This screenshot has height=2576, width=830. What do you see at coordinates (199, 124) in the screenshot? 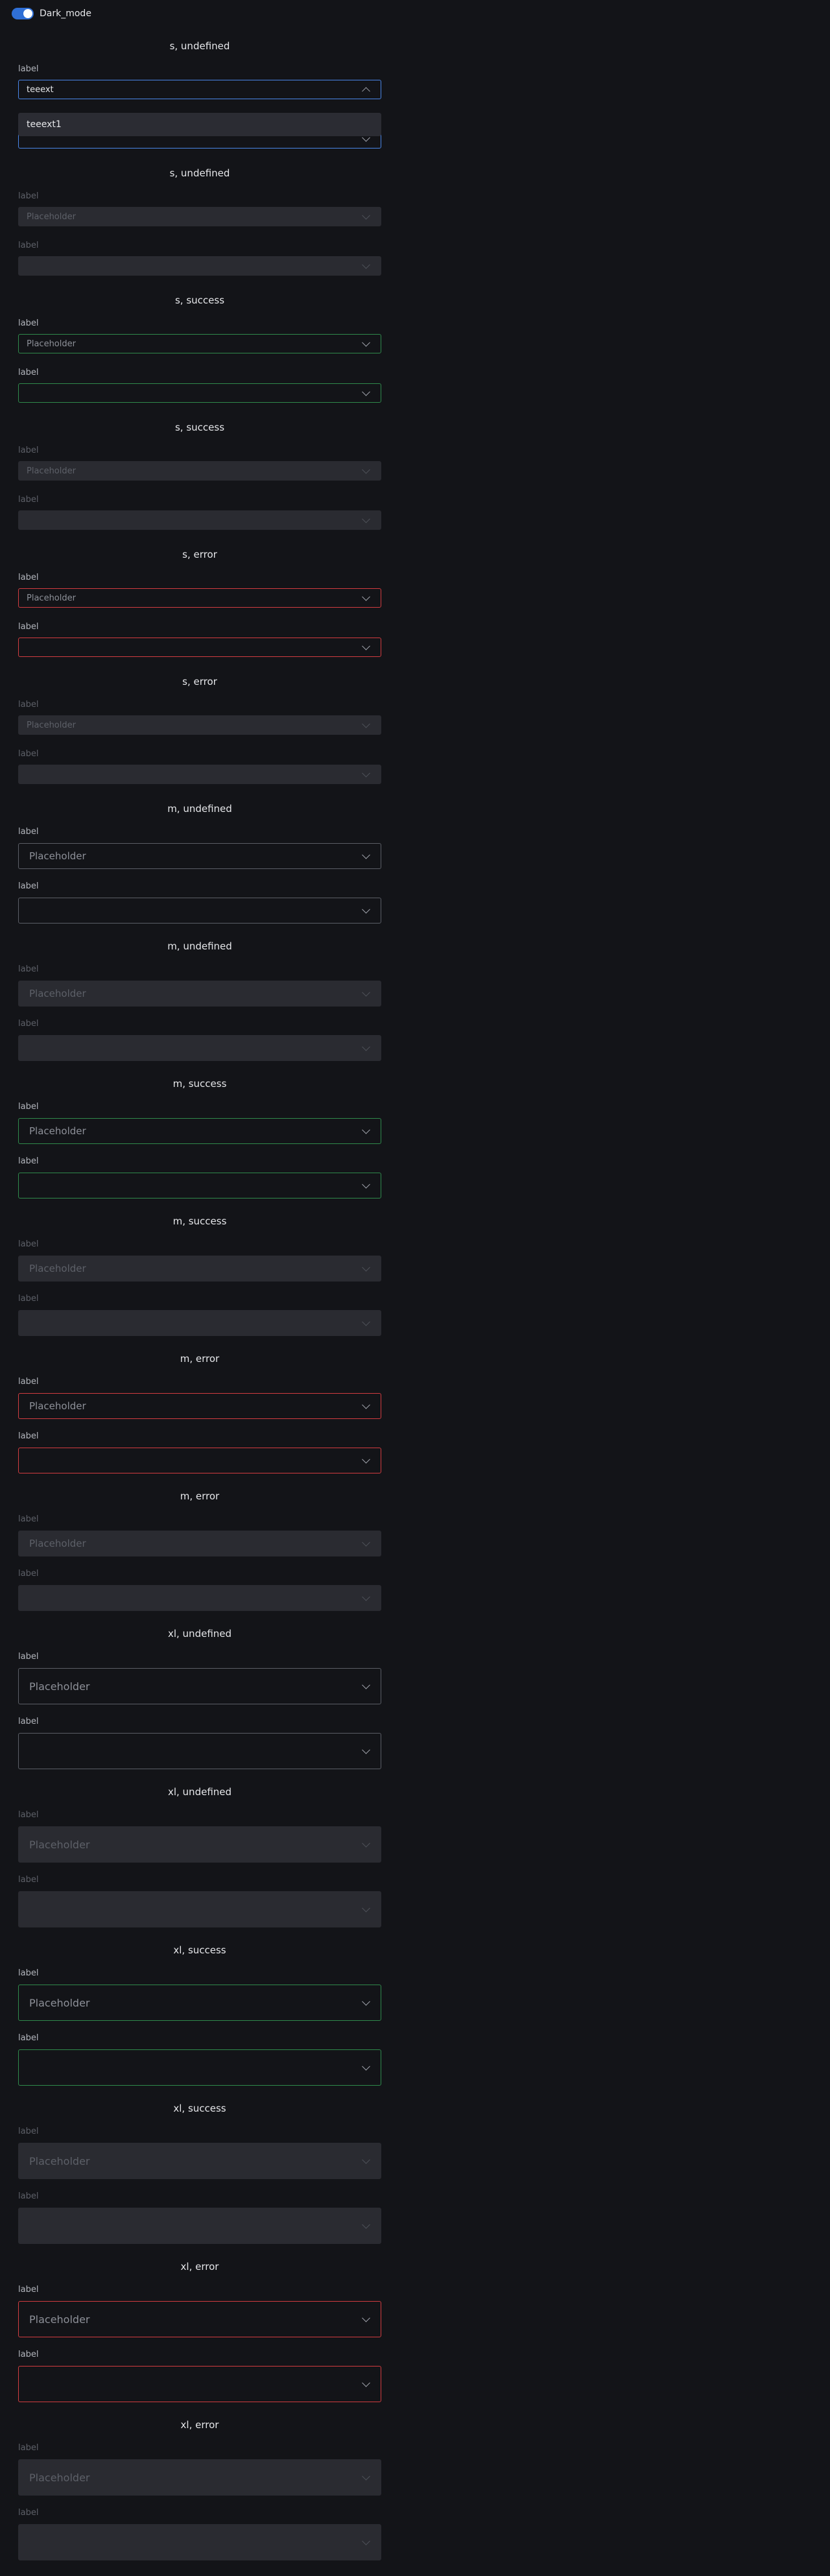
I see `select-dropdown-option: teeext1` at bounding box center [199, 124].